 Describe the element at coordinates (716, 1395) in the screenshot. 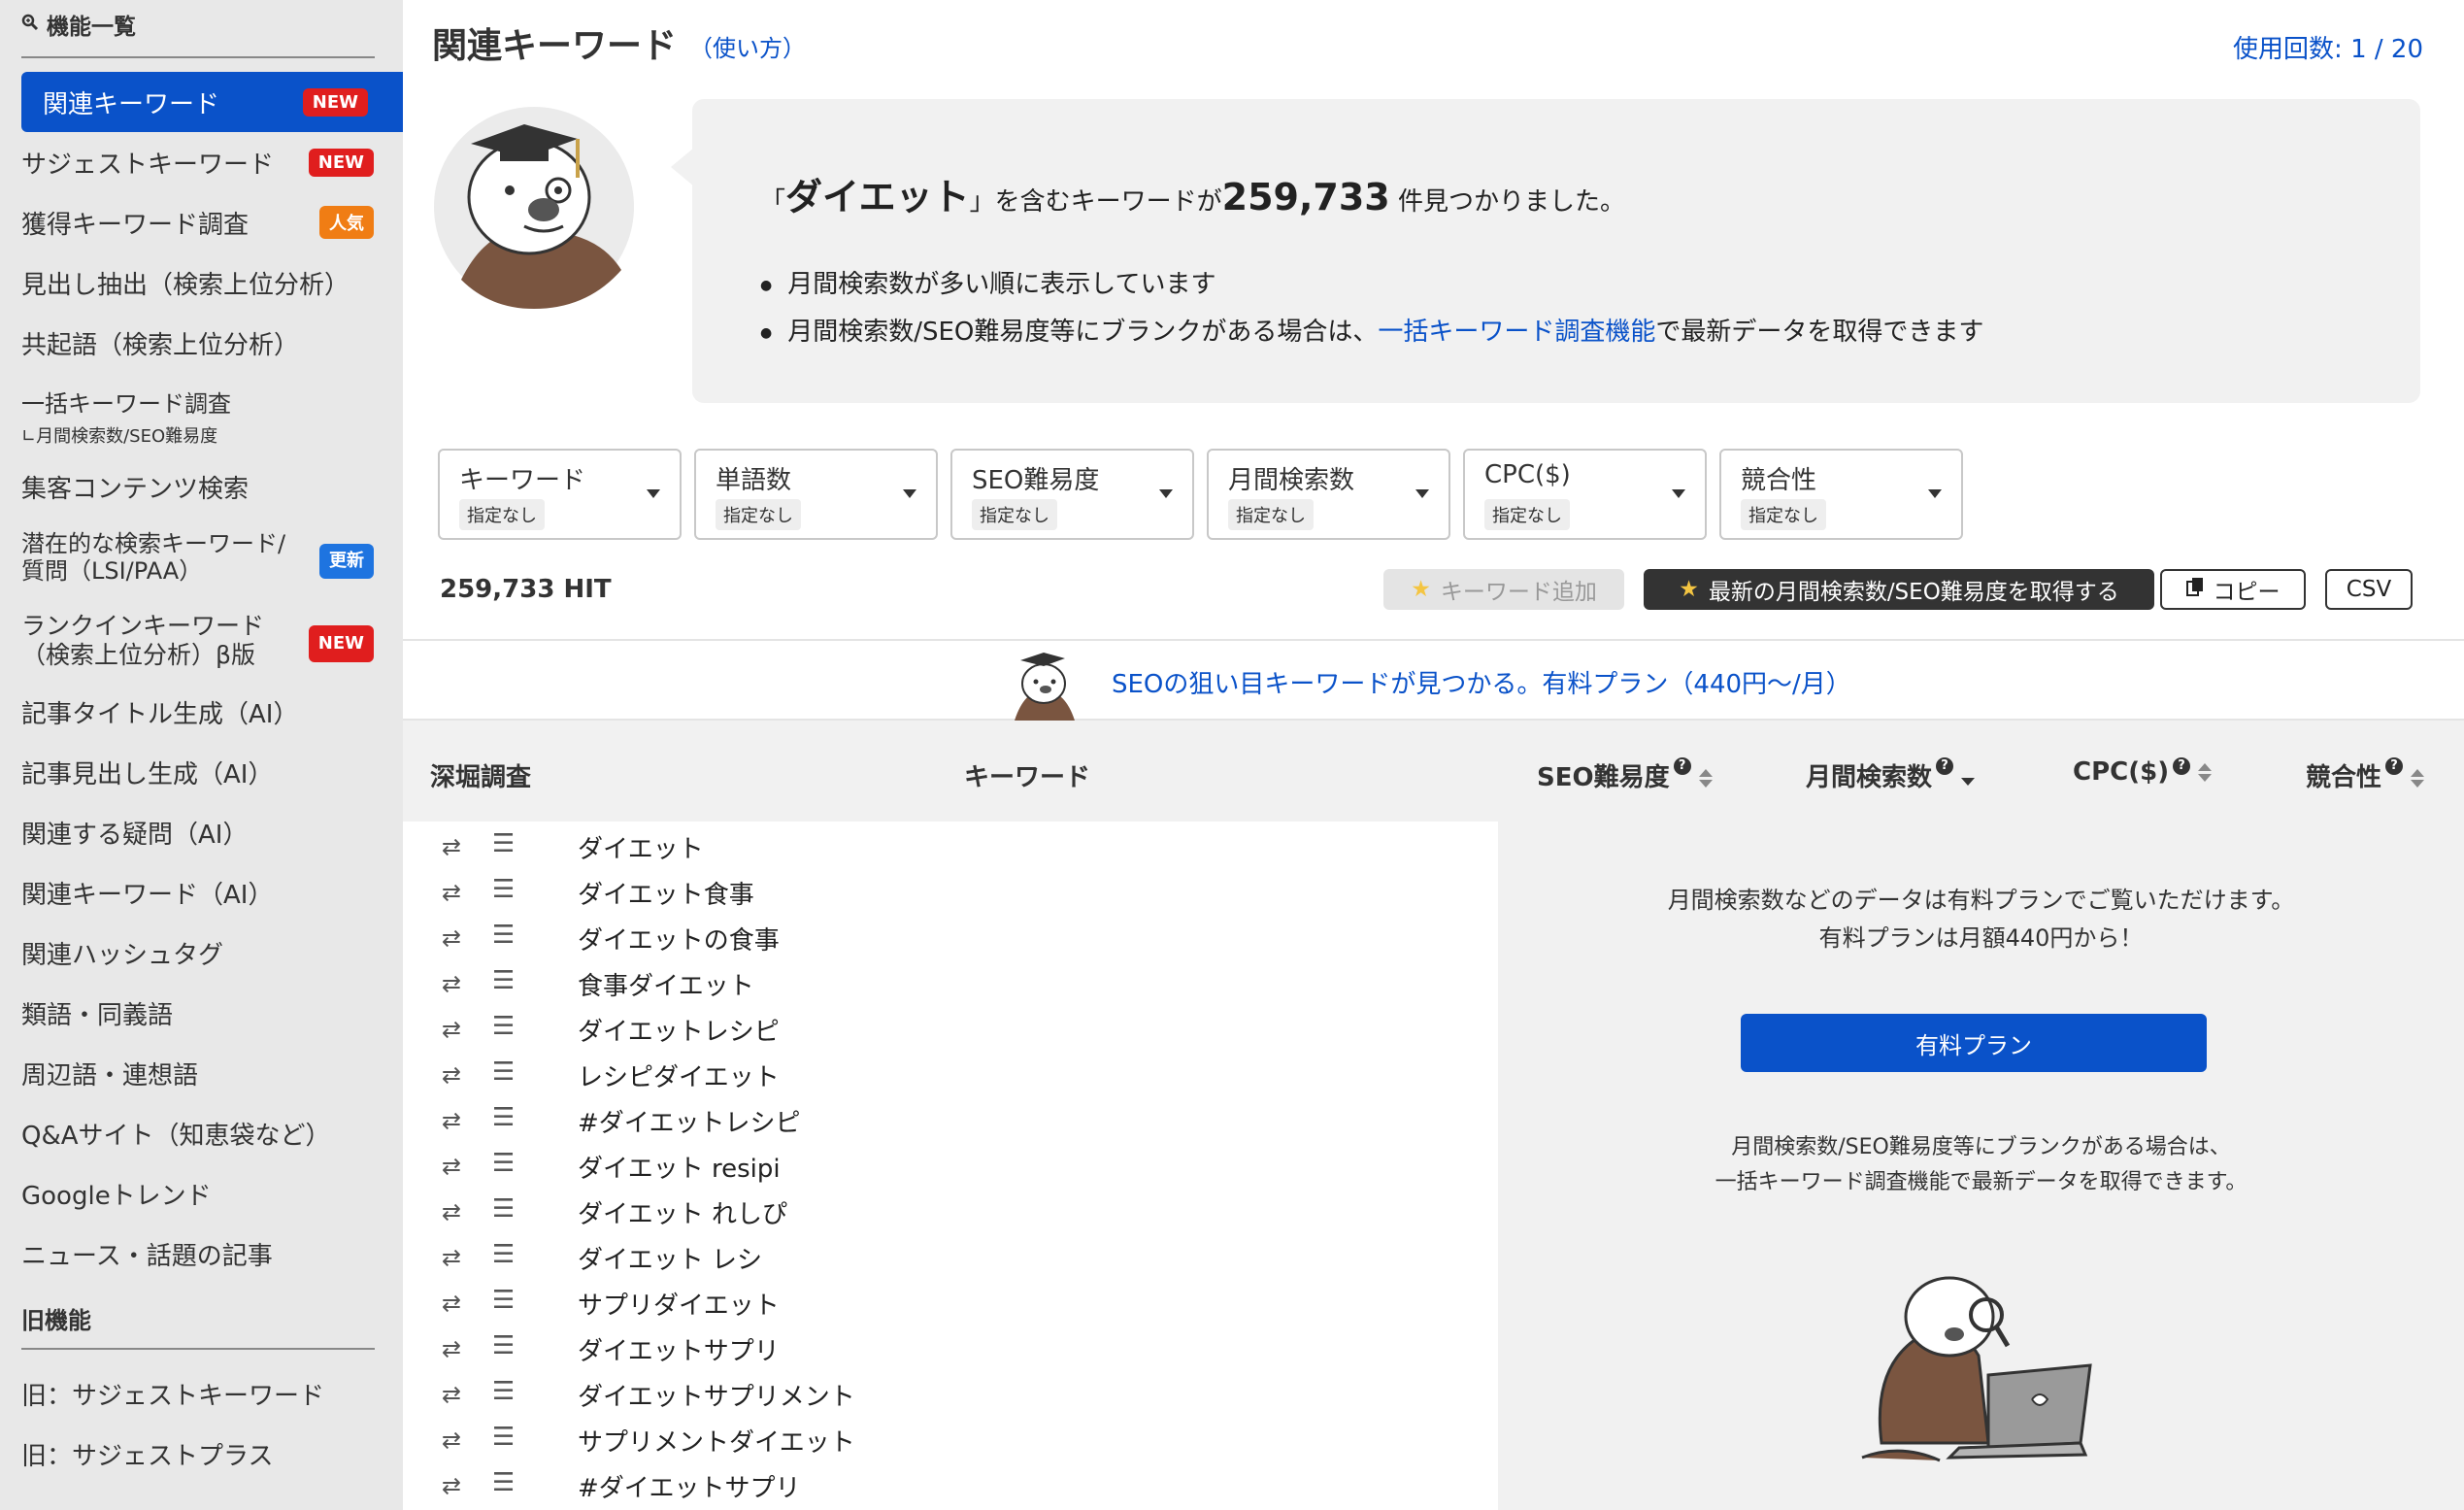

I see `keyword-cell: ダイエットサプリメント` at that location.